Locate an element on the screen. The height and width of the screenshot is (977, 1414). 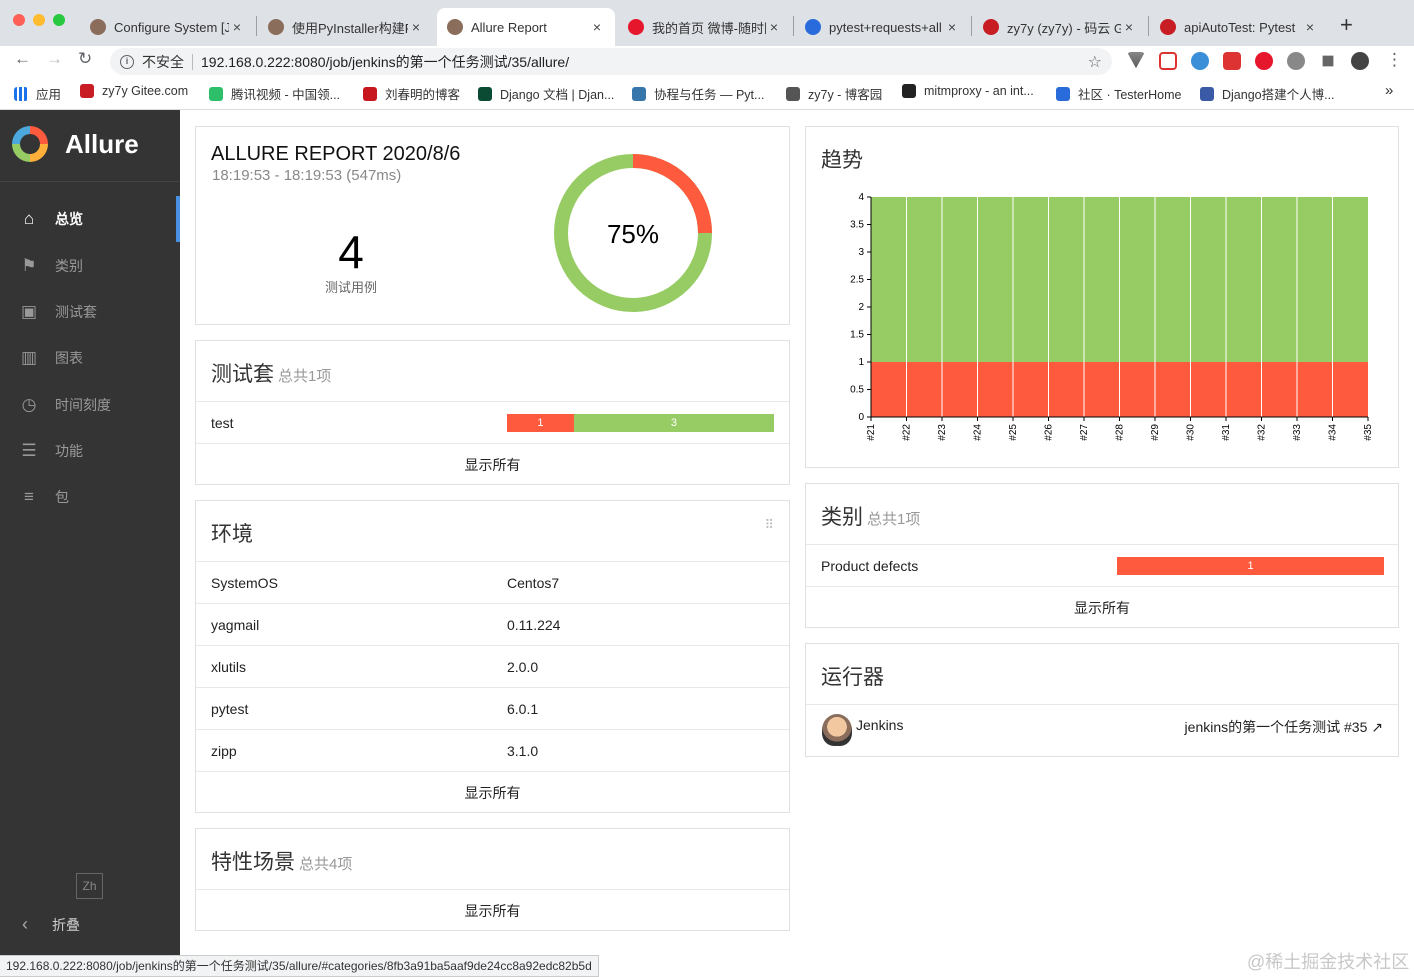
allure-logo: Allure is located at coordinates (75, 144).